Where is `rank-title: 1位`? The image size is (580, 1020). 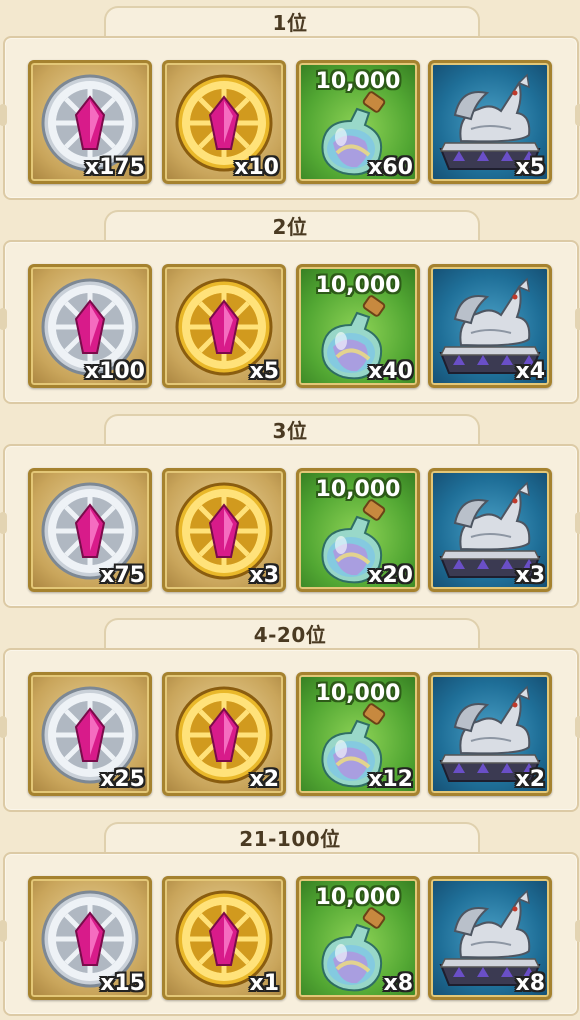 rank-title: 1位 is located at coordinates (290, 23).